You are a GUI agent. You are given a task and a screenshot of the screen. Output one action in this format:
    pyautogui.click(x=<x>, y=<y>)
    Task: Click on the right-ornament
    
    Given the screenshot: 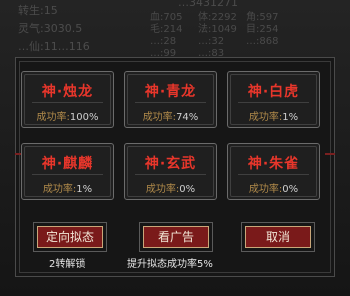 What is the action you would take?
    pyautogui.click(x=330, y=154)
    